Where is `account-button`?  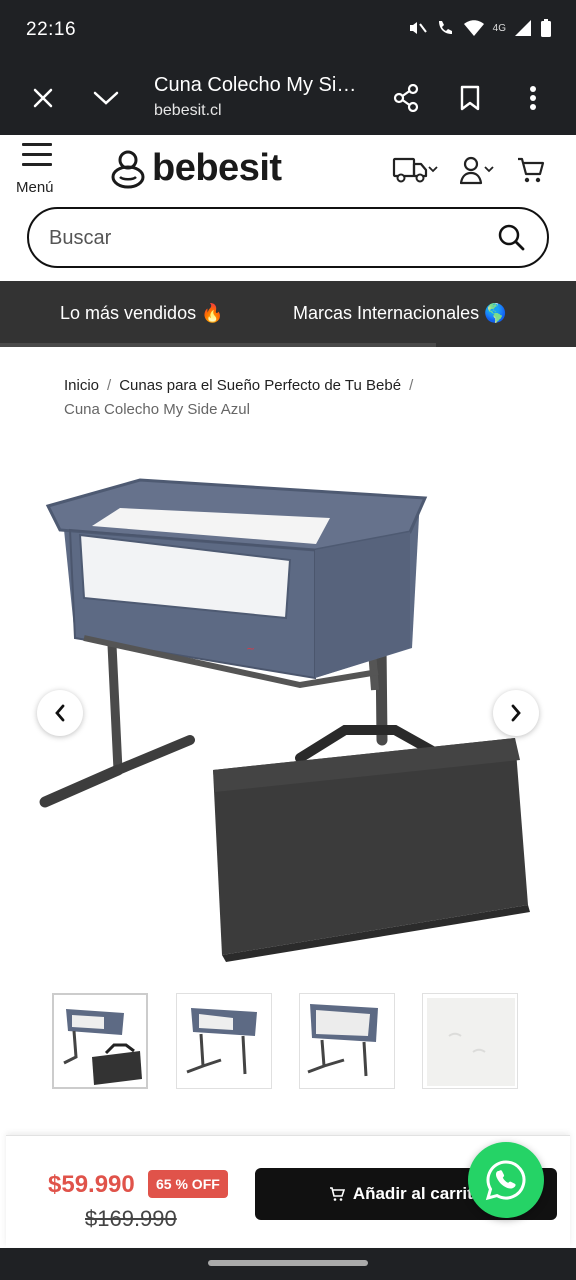
account-button is located at coordinates (478, 170).